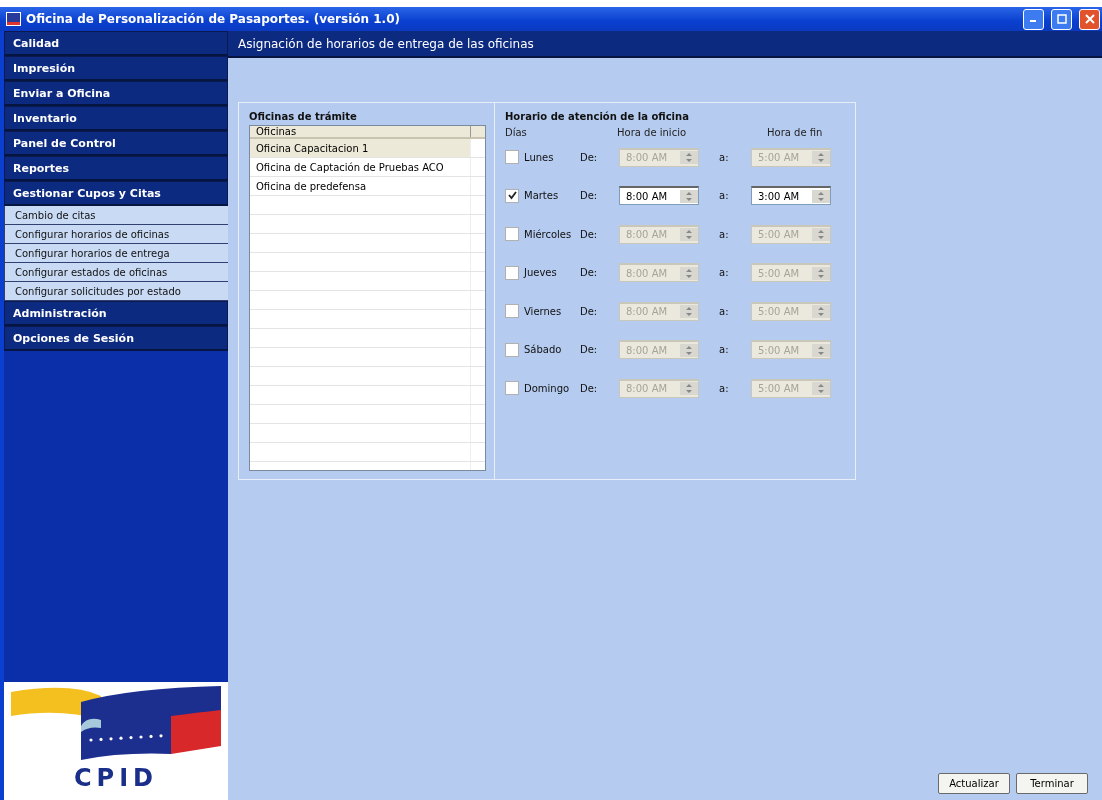 The image size is (1102, 800). Describe the element at coordinates (543, 350) in the screenshot. I see `day-label: Sábado` at that location.